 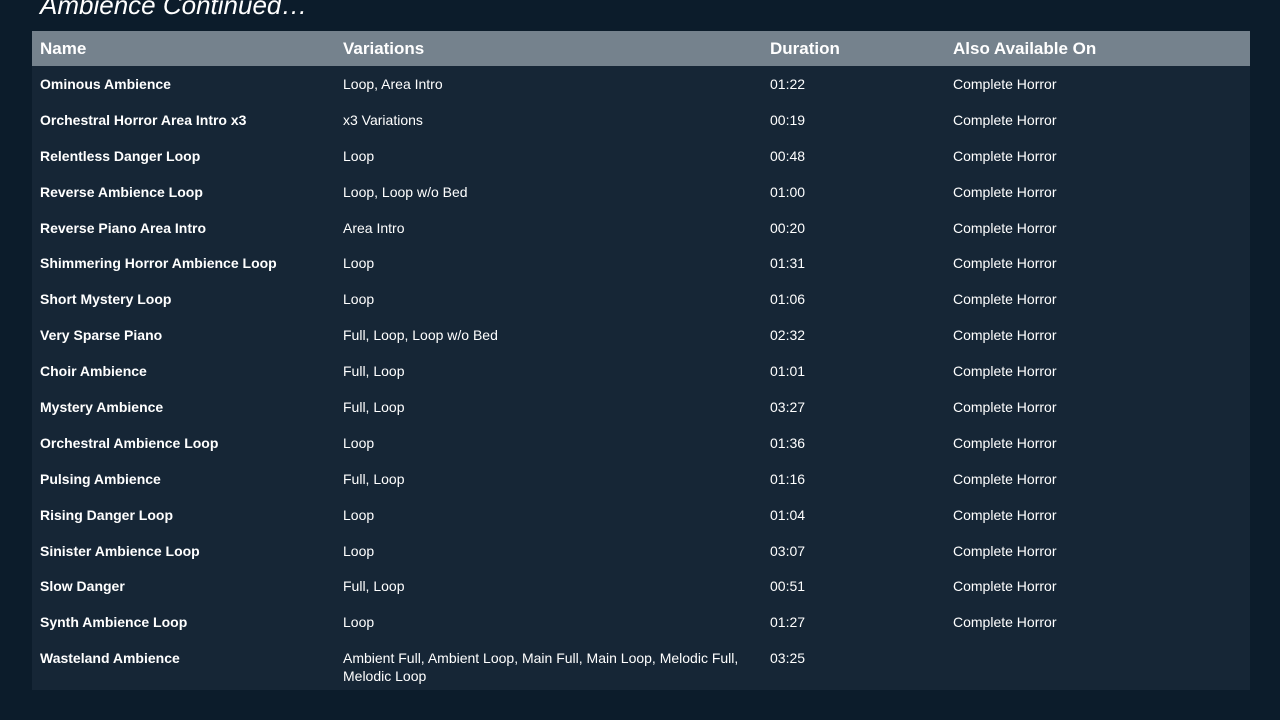 I want to click on track-name: Slow Danger, so click(x=82, y=586).